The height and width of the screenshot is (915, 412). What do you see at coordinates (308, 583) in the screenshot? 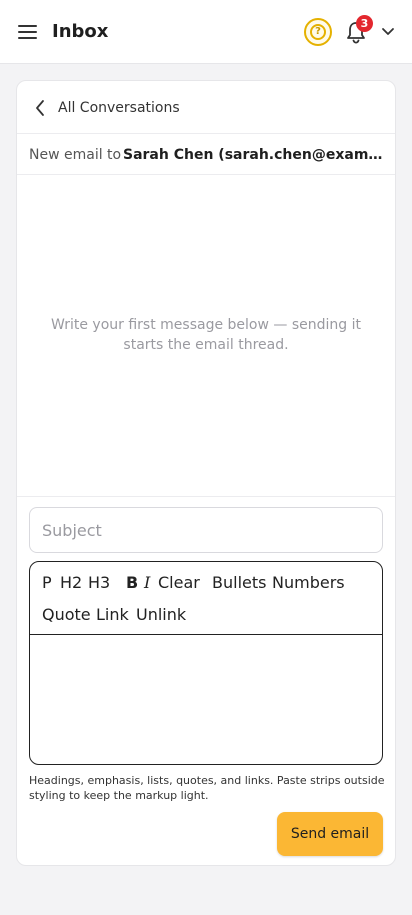
I see `numbers-button: Numbers` at bounding box center [308, 583].